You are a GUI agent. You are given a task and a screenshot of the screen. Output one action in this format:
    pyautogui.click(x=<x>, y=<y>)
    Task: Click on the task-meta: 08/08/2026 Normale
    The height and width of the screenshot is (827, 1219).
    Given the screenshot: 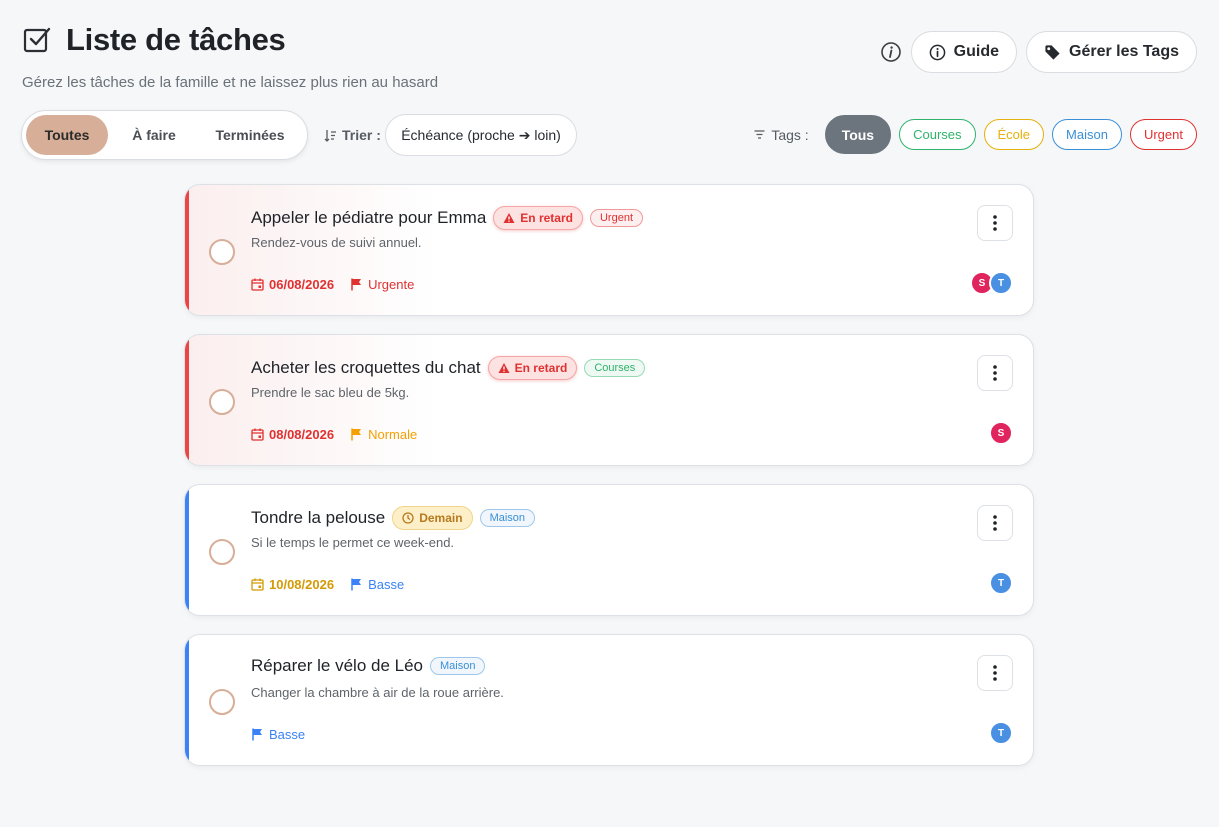 What is the action you would take?
    pyautogui.click(x=334, y=434)
    